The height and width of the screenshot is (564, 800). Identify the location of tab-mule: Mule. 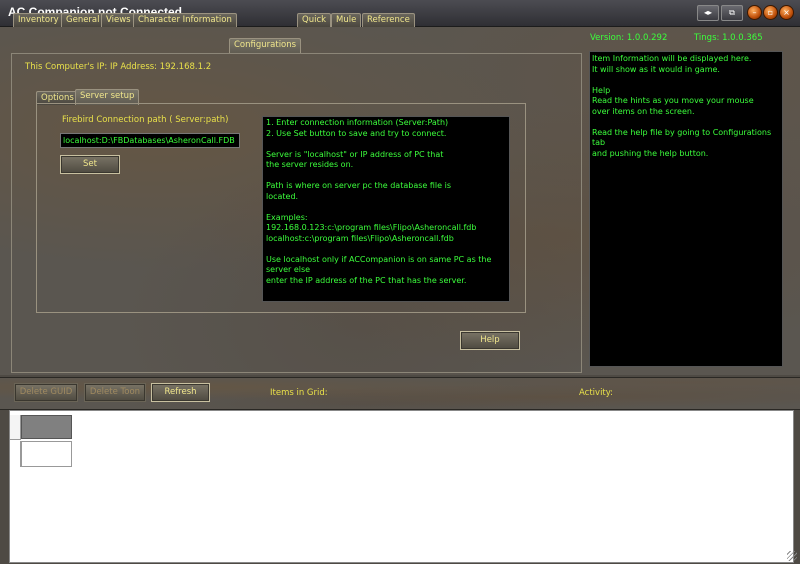
(346, 20).